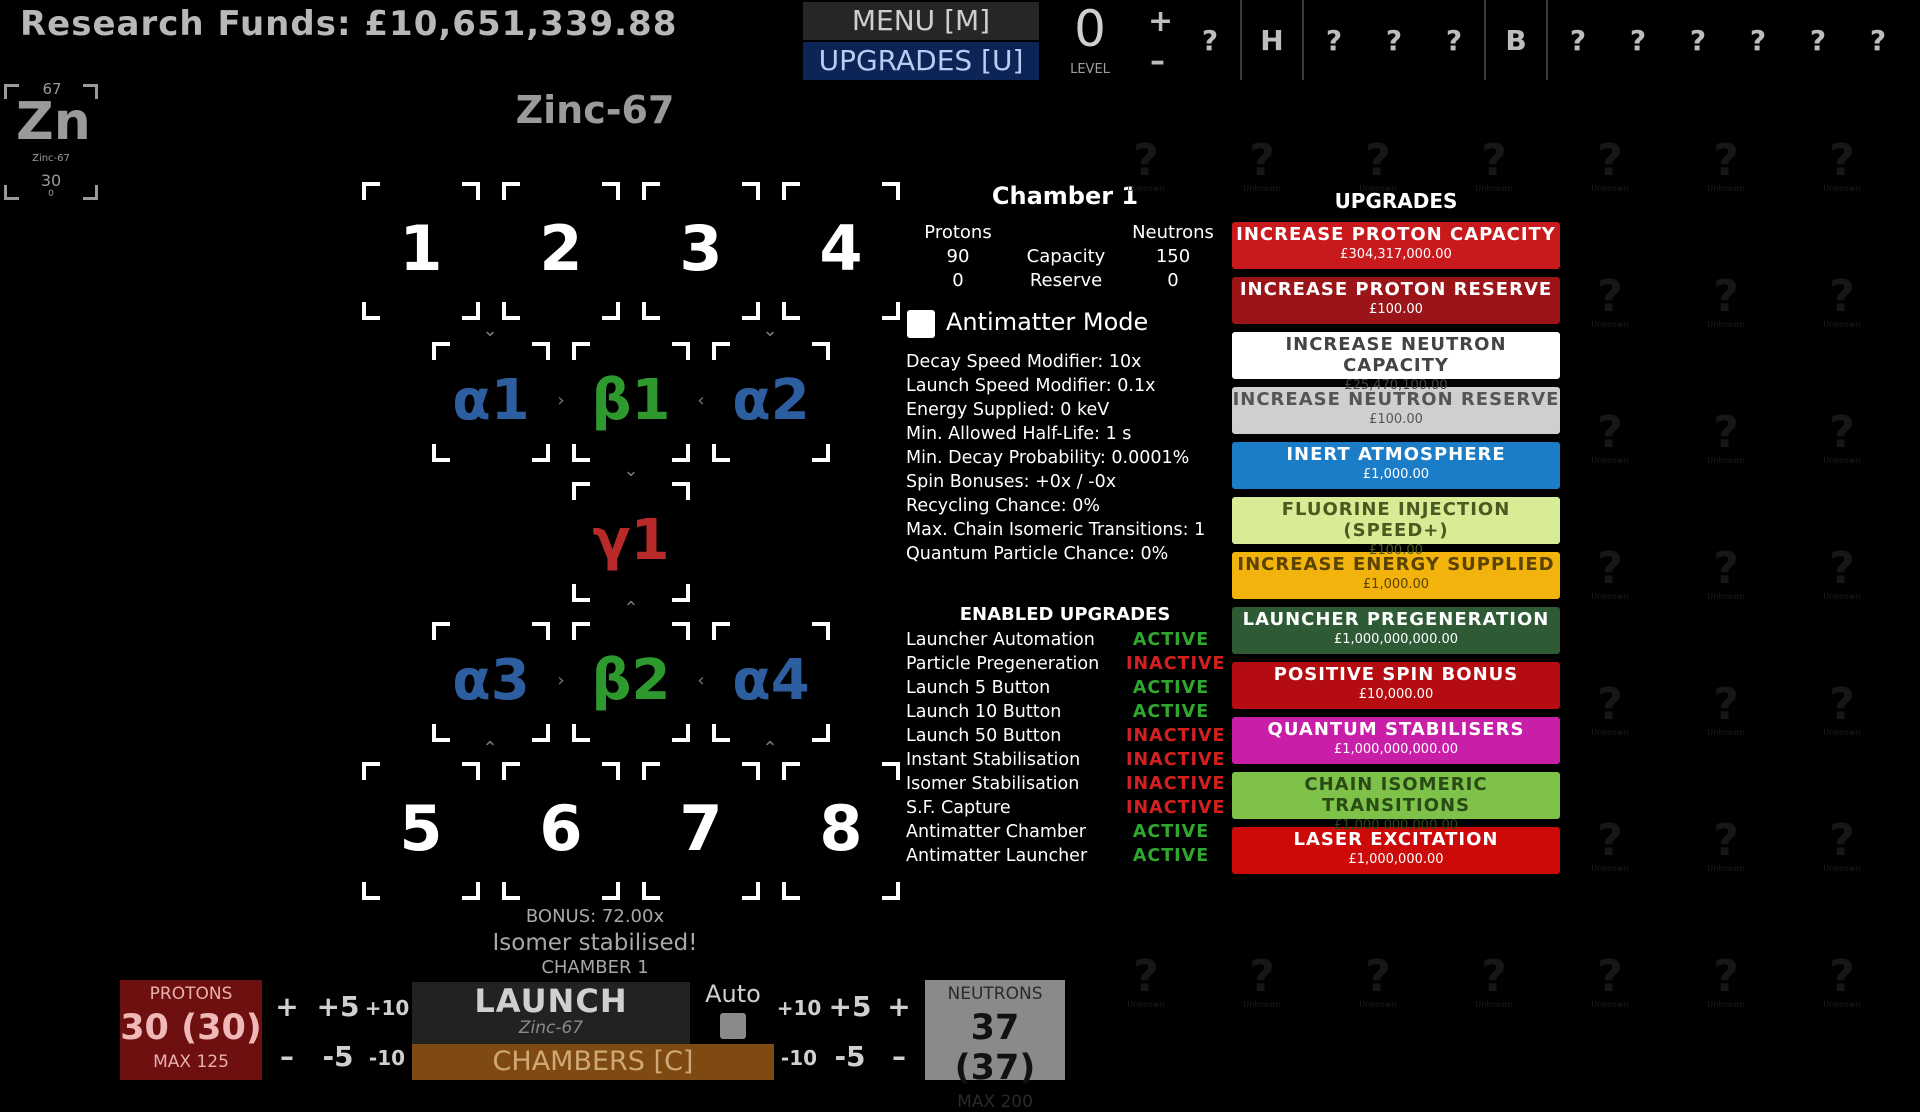 The image size is (1920, 1112). I want to click on chevron-left-icon: ‹, so click(701, 400).